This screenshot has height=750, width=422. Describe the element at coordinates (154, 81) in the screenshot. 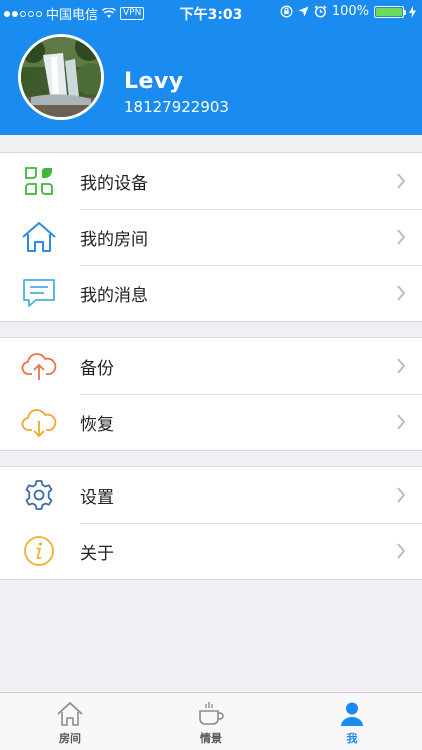

I see `profile-name: Levy` at that location.